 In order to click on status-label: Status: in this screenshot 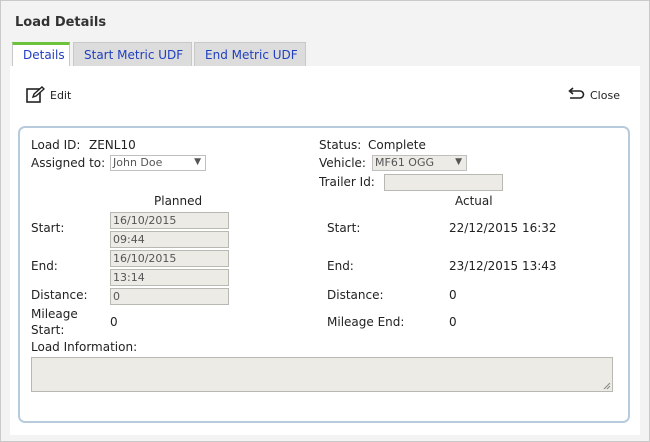, I will do `click(340, 145)`.